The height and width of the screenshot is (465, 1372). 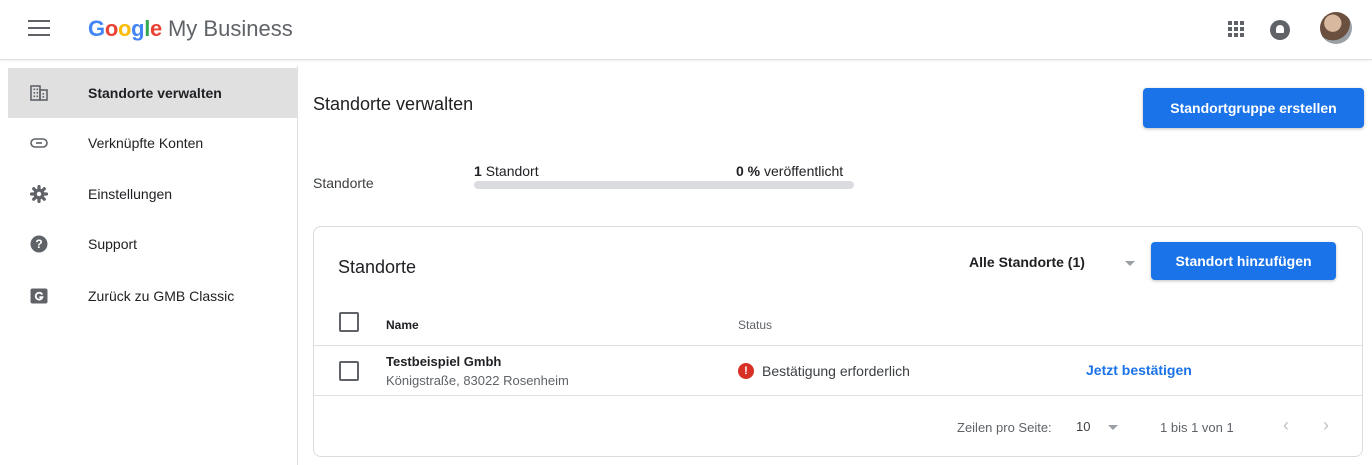 What do you see at coordinates (125, 28) in the screenshot?
I see `google-wordmark: Google` at bounding box center [125, 28].